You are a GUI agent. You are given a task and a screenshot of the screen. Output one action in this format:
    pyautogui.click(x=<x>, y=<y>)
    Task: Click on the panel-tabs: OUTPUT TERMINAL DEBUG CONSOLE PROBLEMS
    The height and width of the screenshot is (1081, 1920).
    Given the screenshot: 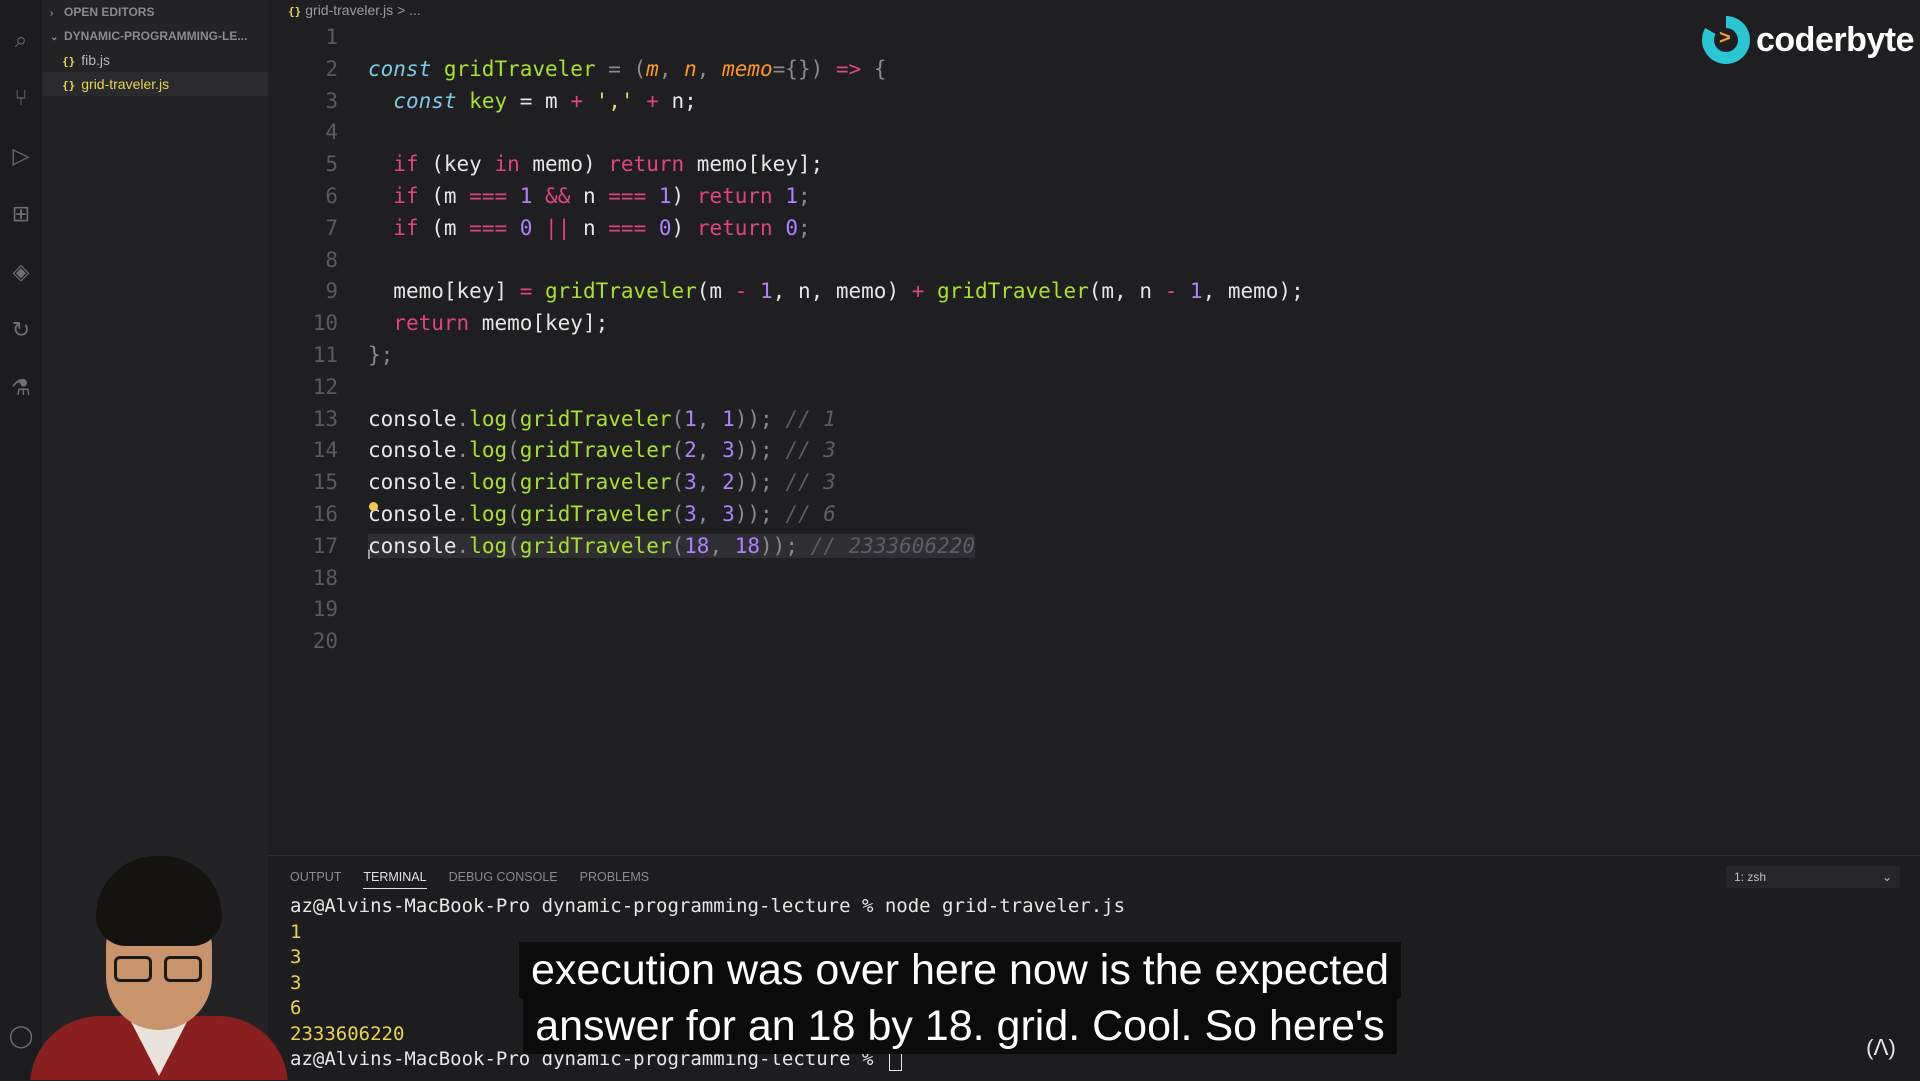 What is the action you would take?
    pyautogui.click(x=469, y=878)
    